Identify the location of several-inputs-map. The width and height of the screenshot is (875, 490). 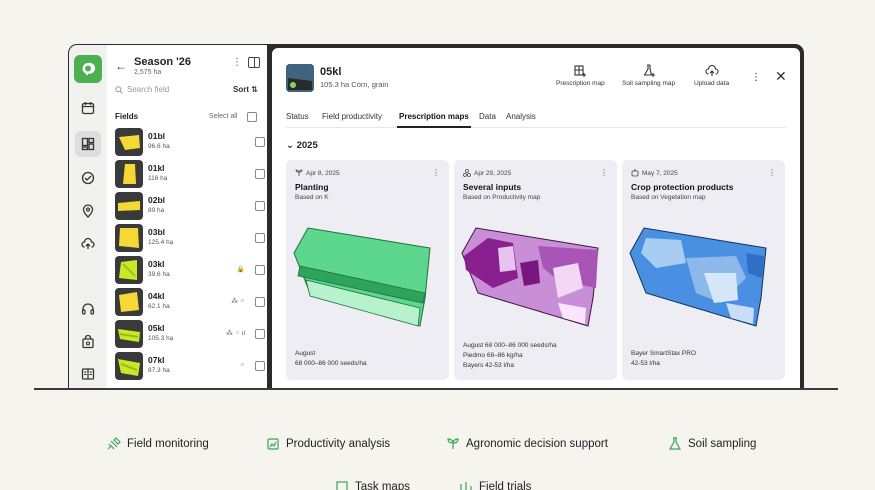
(530, 277).